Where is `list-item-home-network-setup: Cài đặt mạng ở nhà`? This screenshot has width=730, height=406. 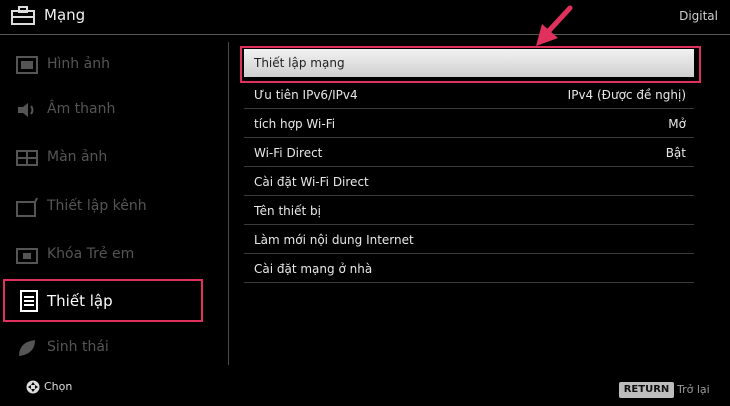 list-item-home-network-setup: Cài đặt mạng ở nhà is located at coordinates (469, 269).